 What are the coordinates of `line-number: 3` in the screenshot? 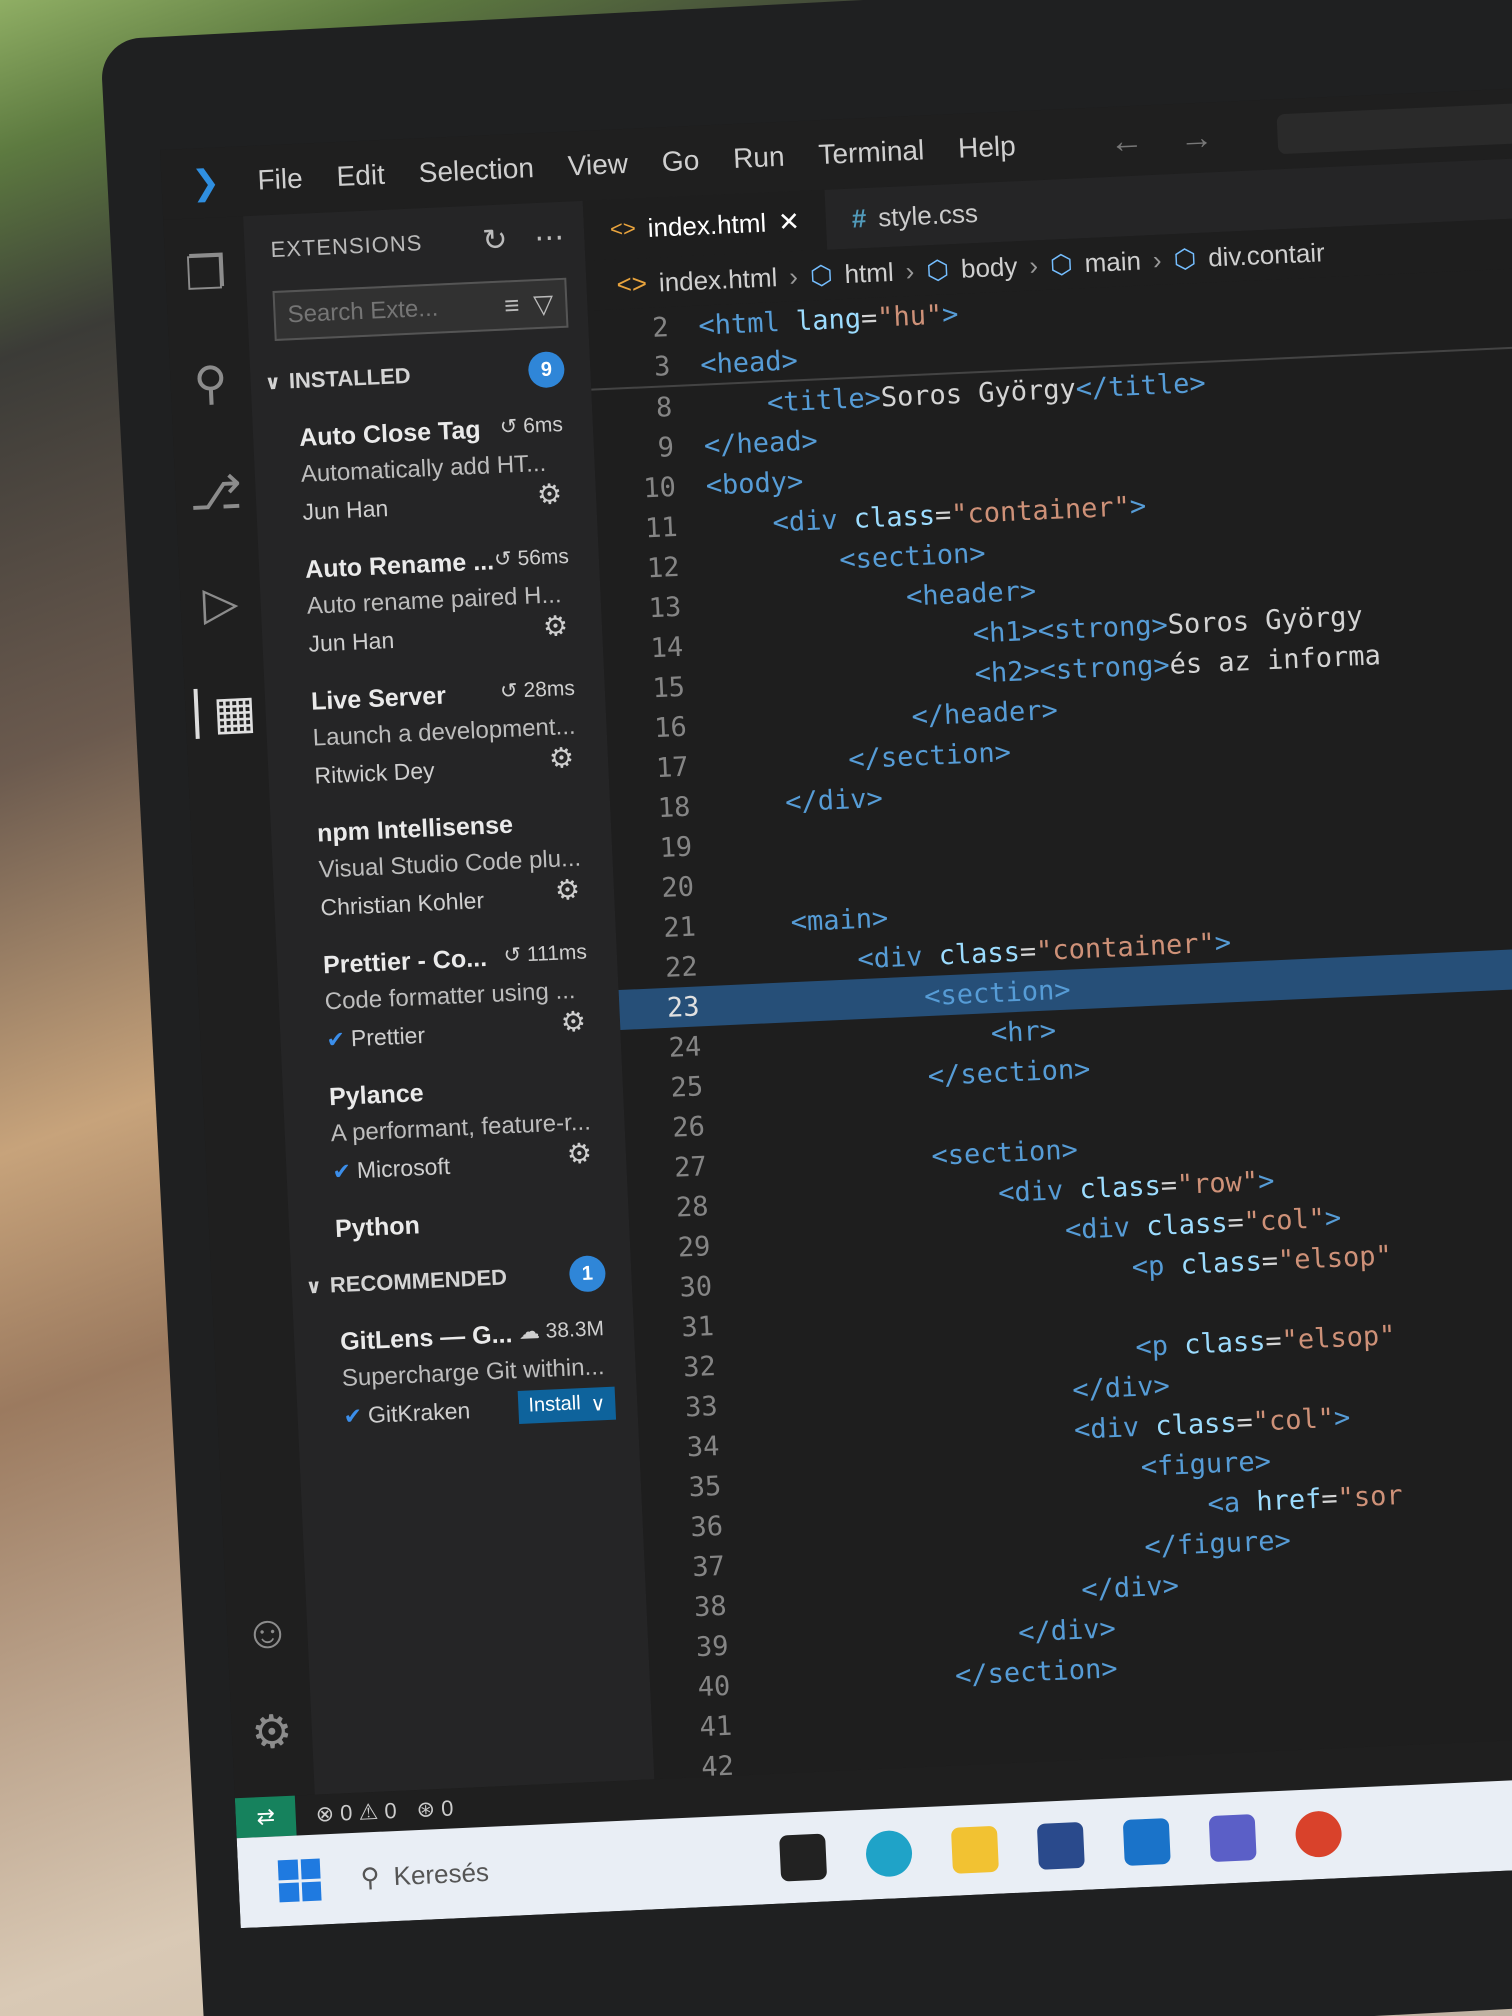 It's located at (662, 366).